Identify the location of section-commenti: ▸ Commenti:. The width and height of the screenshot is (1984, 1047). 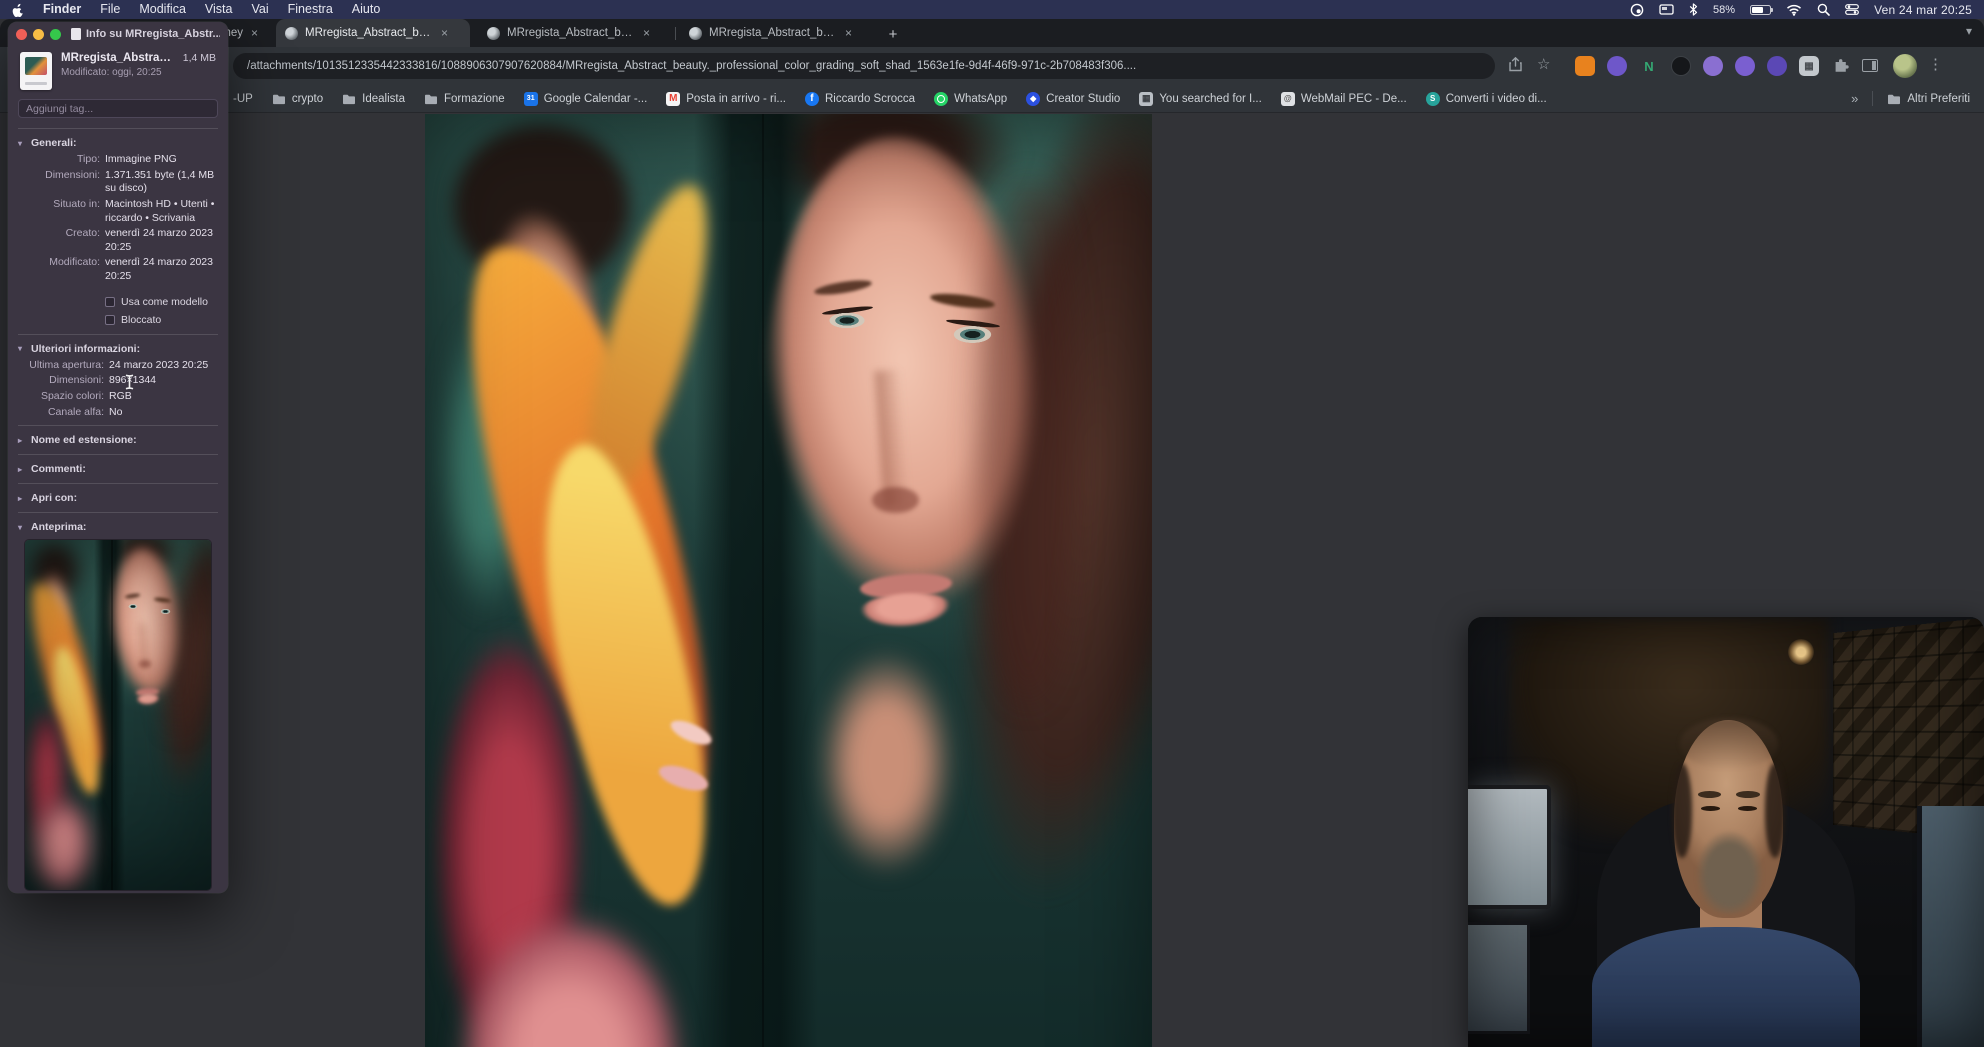
(118, 469).